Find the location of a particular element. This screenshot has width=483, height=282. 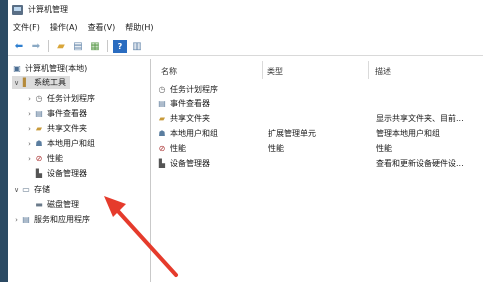

arrow-shaft is located at coordinates (146, 242).